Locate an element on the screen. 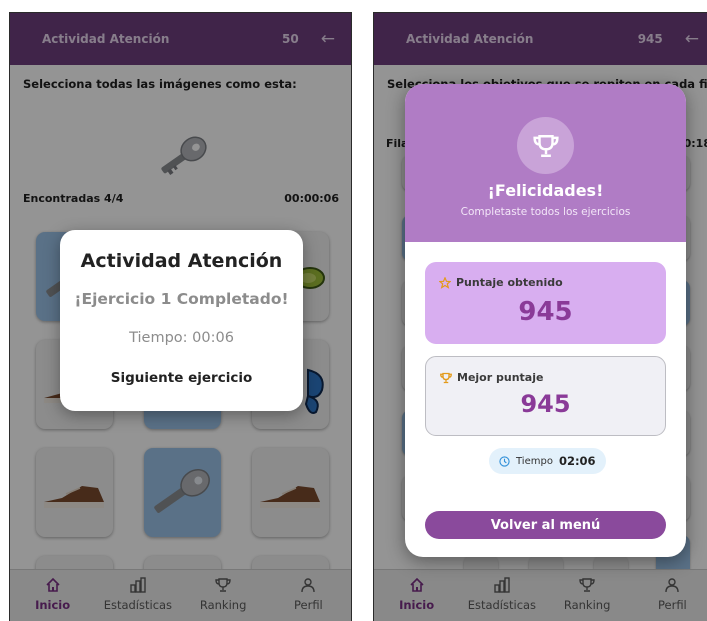  back-to-menu-button: Volver al menú is located at coordinates (545, 525).